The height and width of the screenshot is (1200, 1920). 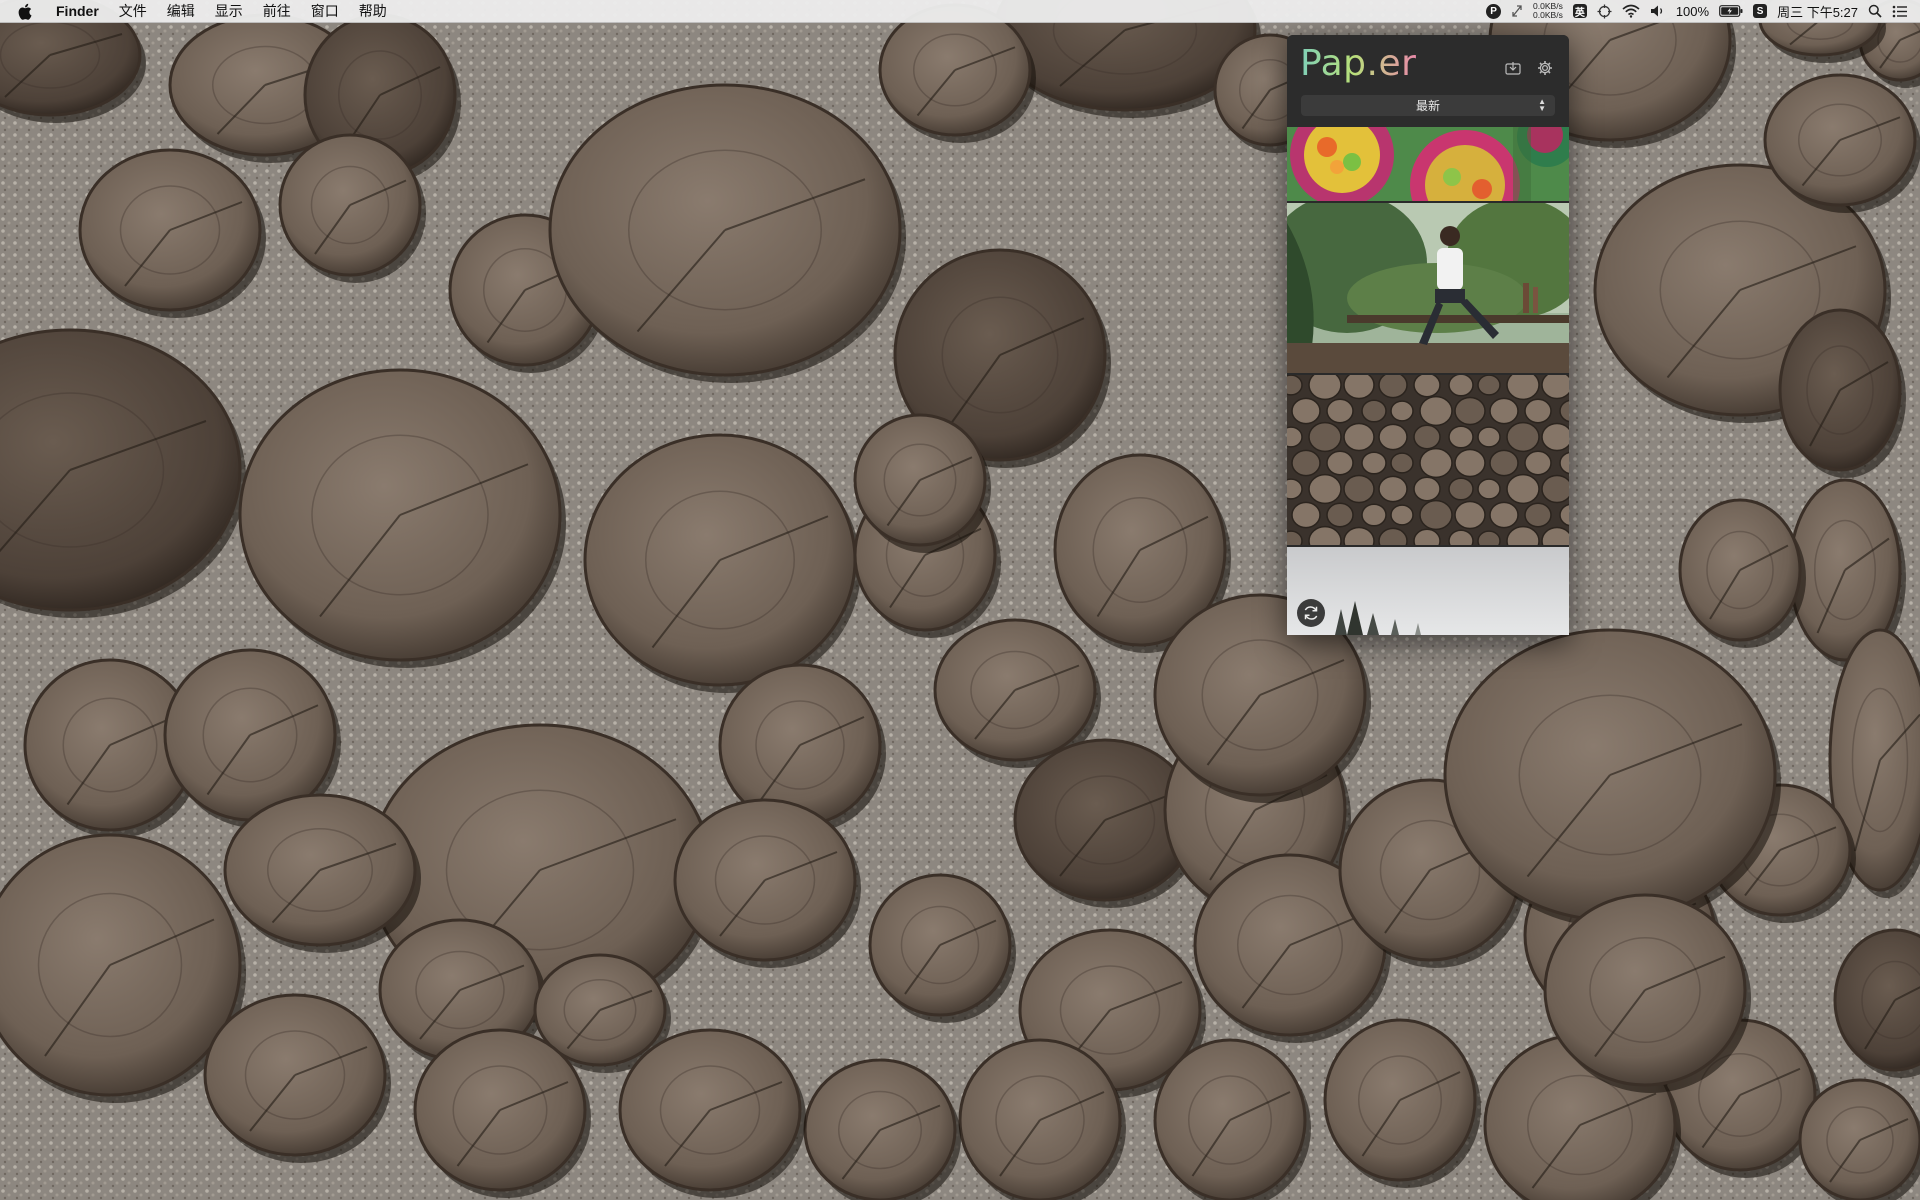 What do you see at coordinates (1517, 11) in the screenshot?
I see `expand-arrows-icon` at bounding box center [1517, 11].